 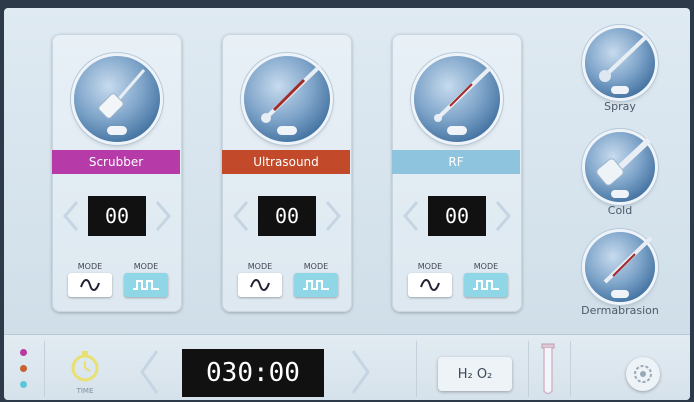 What do you see at coordinates (117, 99) in the screenshot?
I see `scrubber-handpiece-icon` at bounding box center [117, 99].